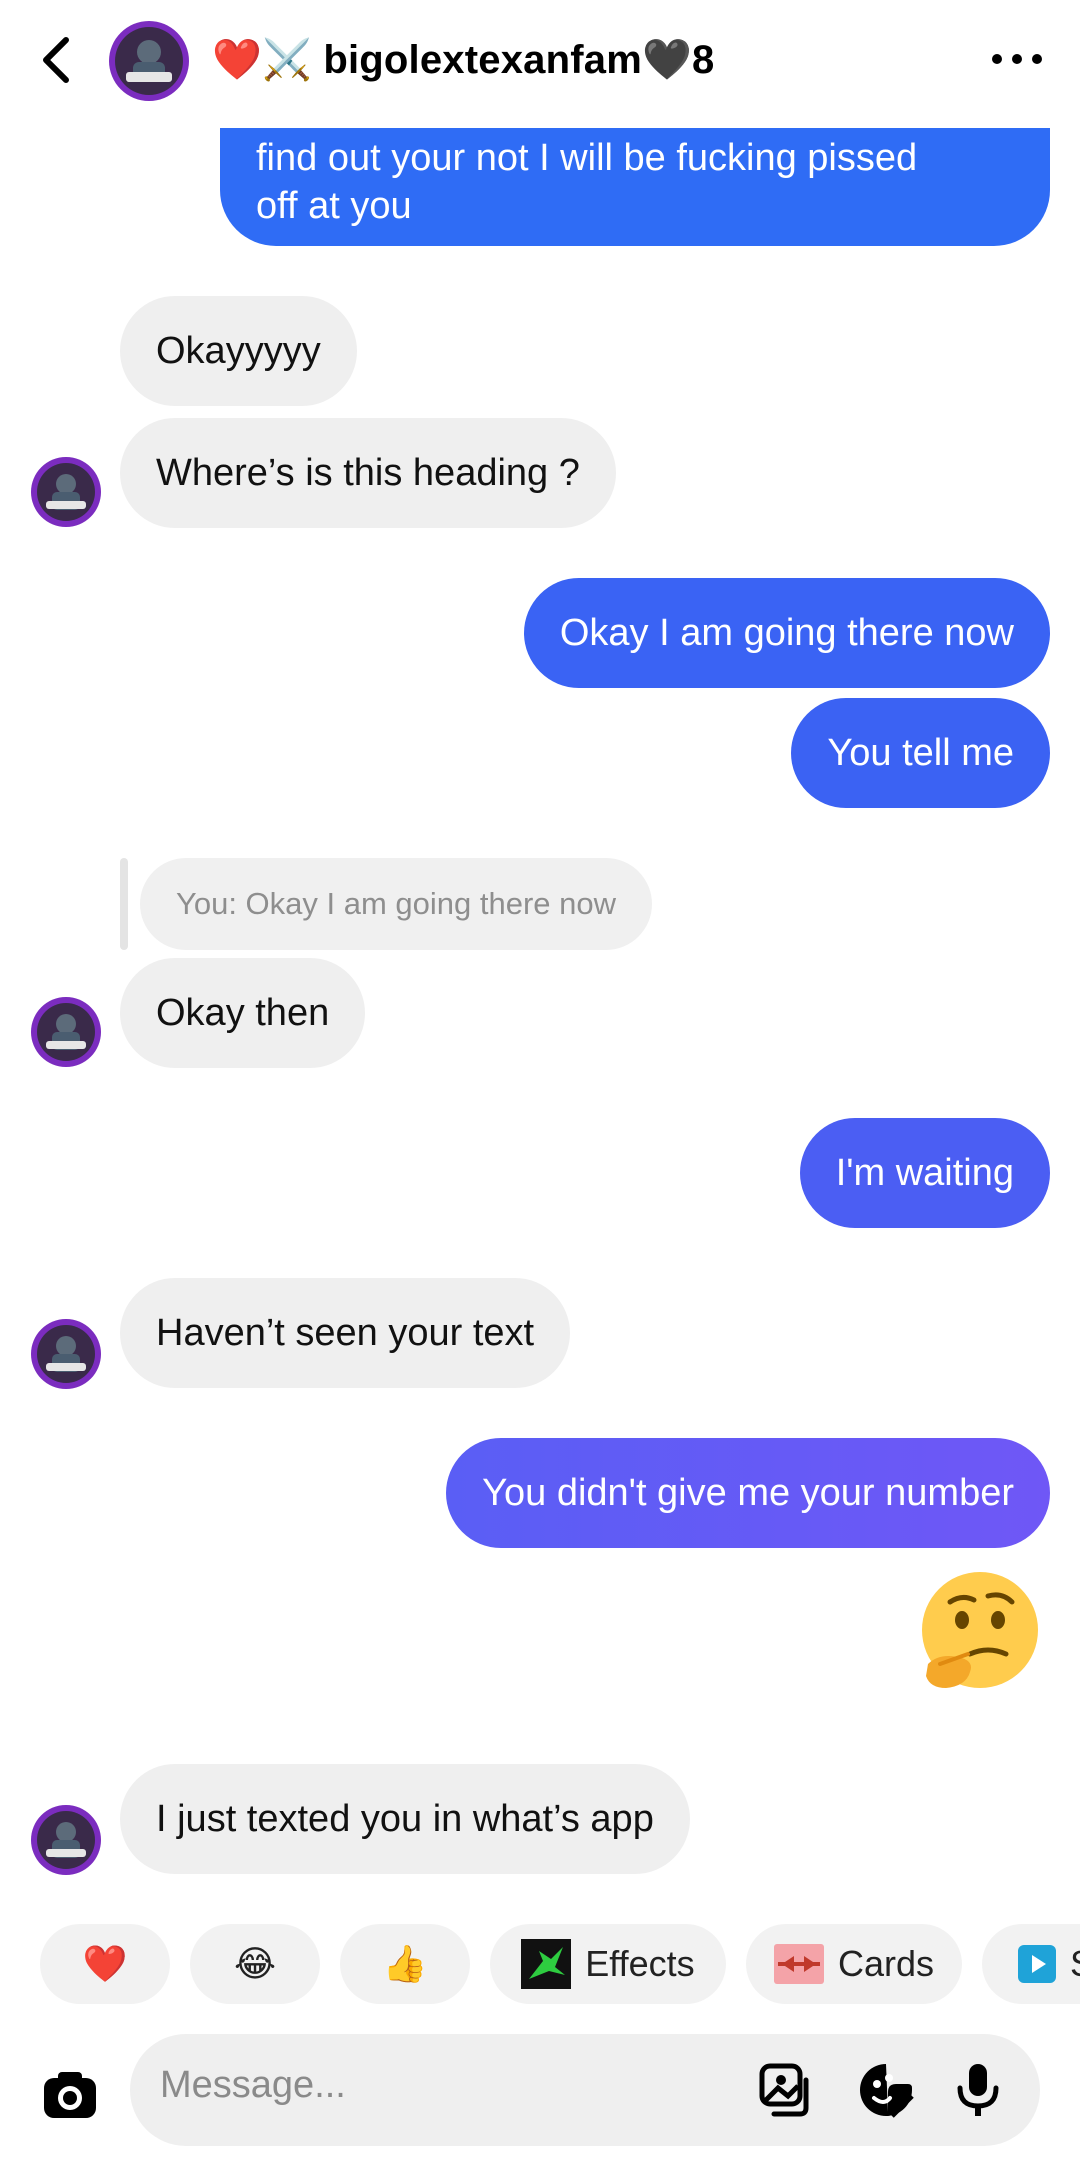  Describe the element at coordinates (1037, 1964) in the screenshot. I see `play-icon` at that location.